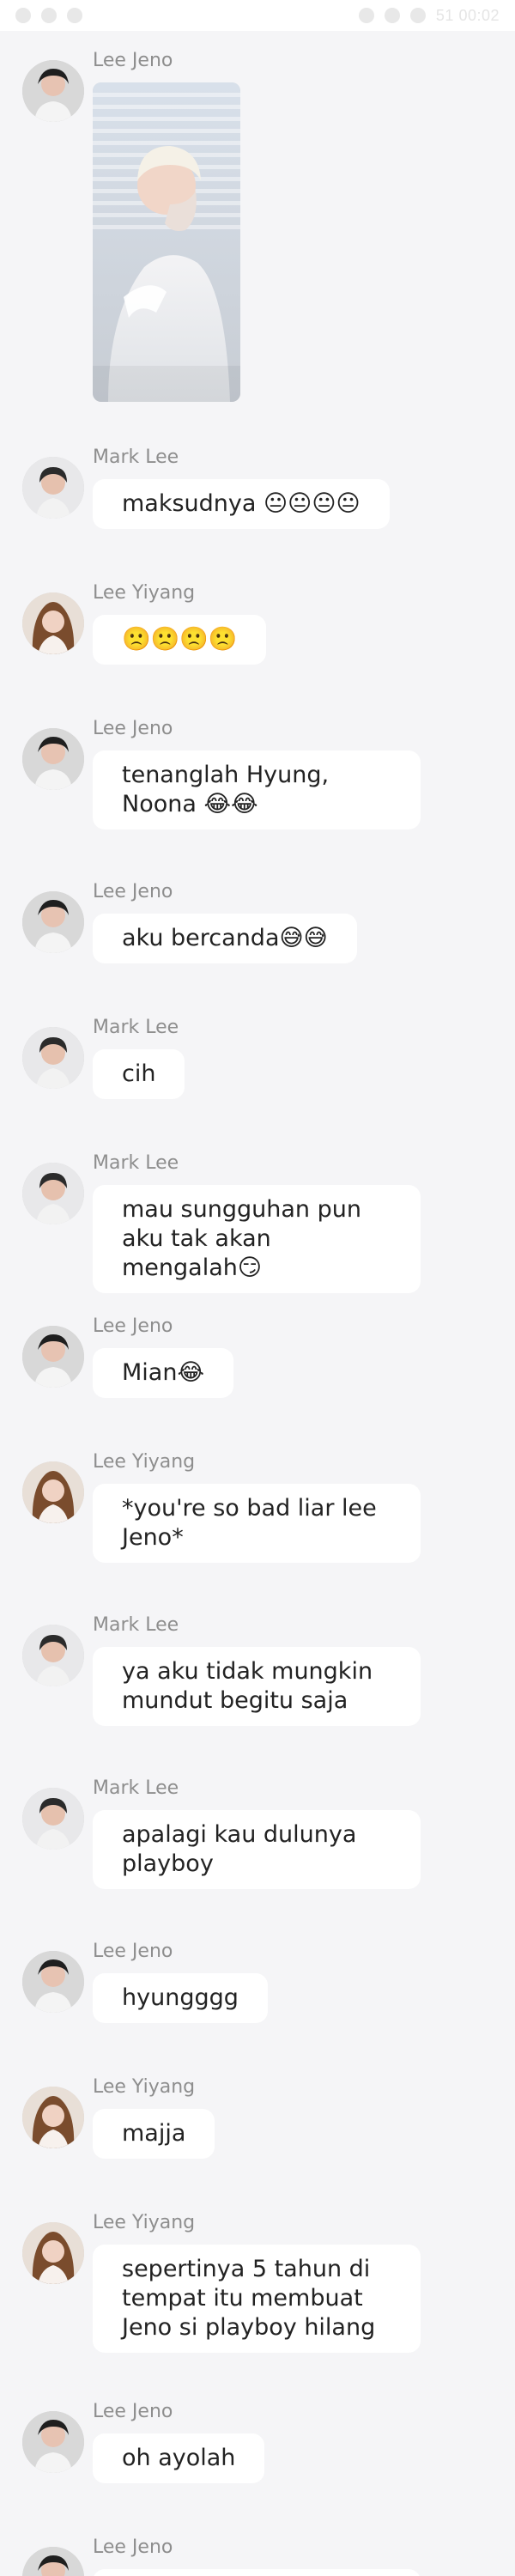 This screenshot has height=2576, width=515. I want to click on message-item: Lee Jeno hyungggg, so click(262, 1988).